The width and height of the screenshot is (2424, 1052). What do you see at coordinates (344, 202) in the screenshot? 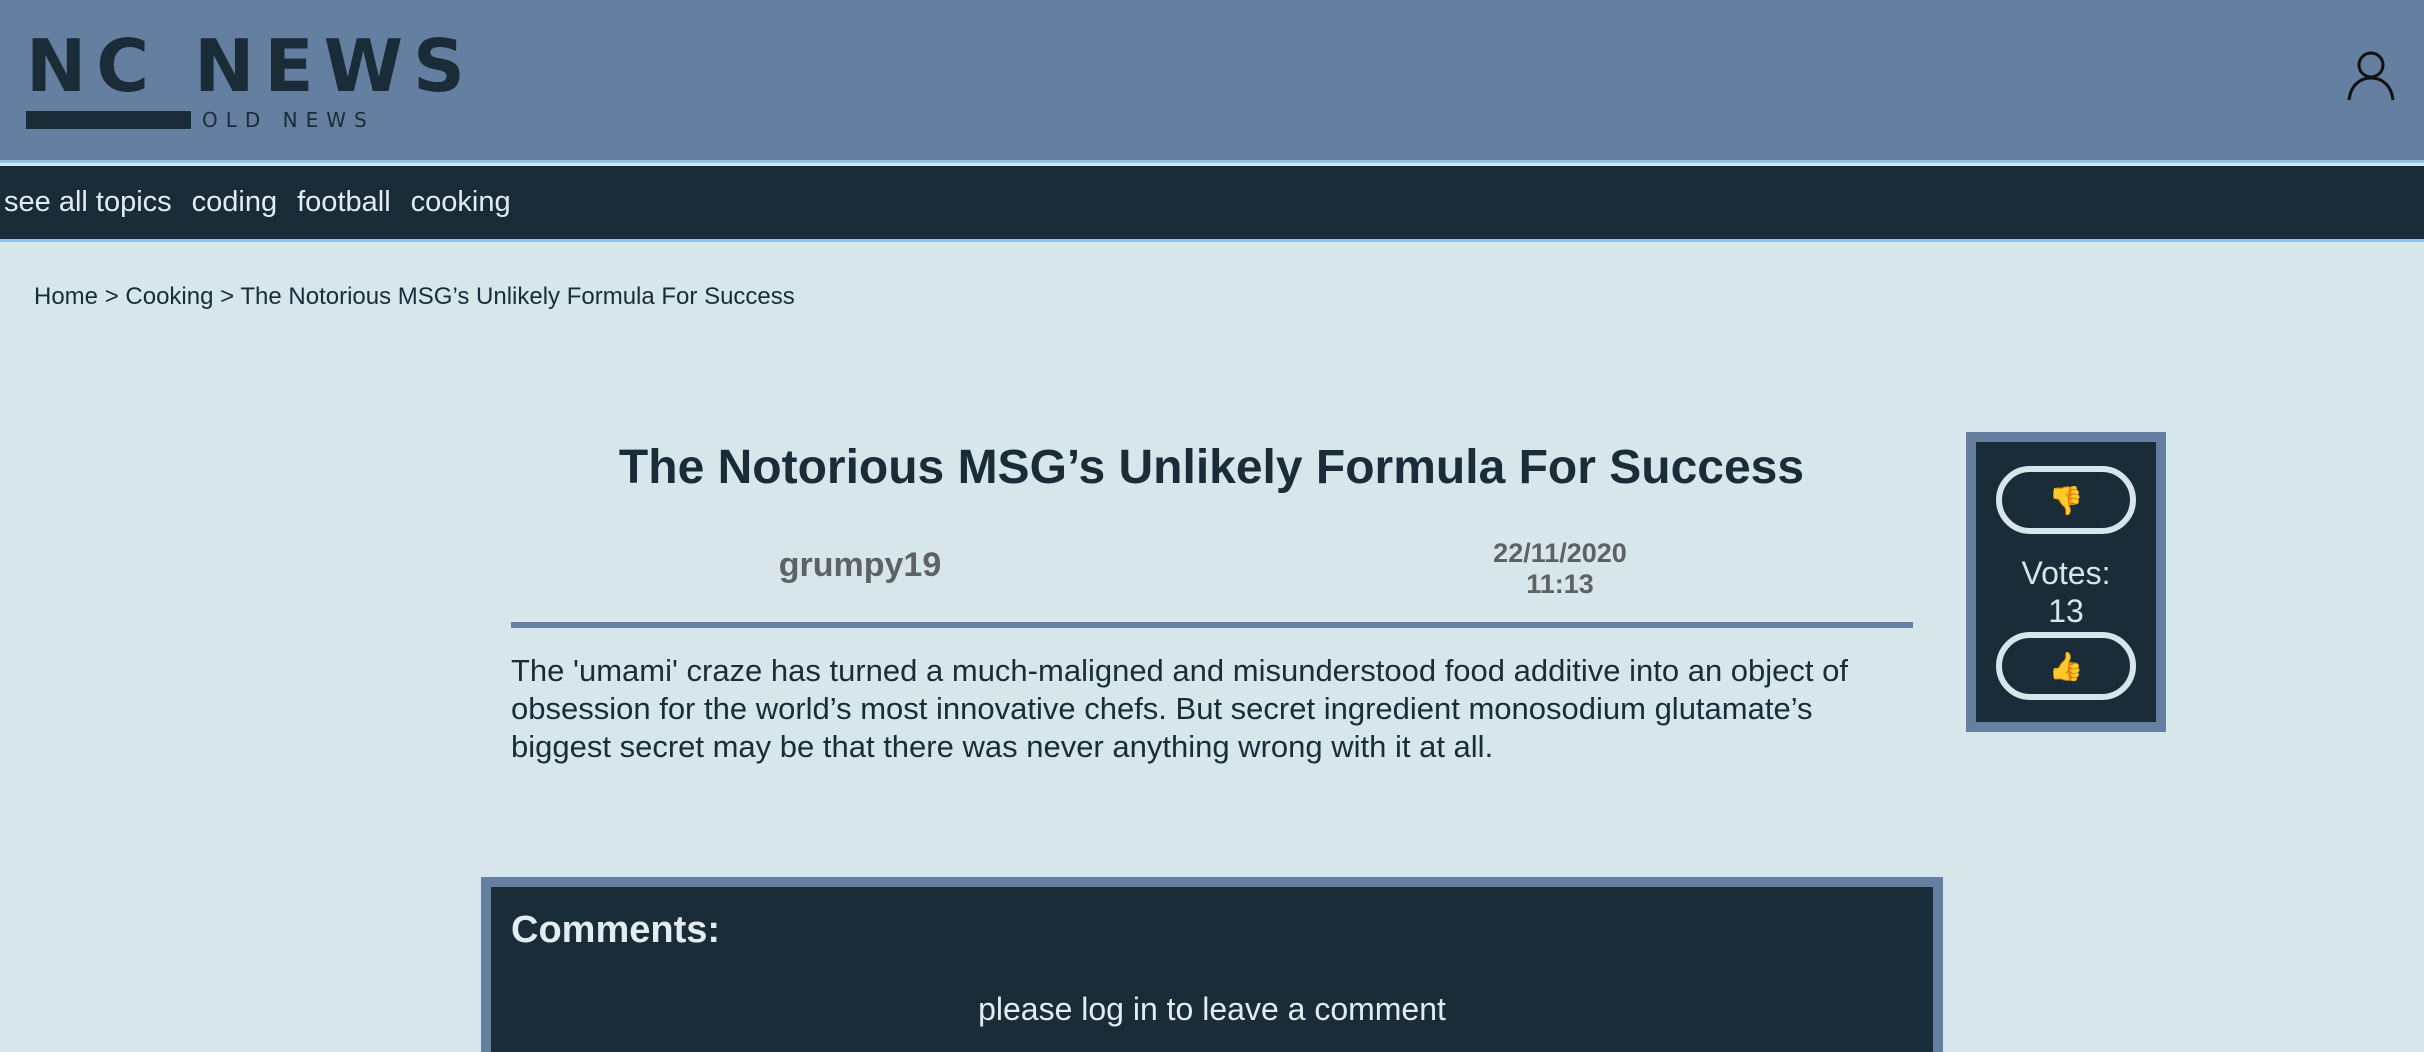
I see `nav-item-football: football` at bounding box center [344, 202].